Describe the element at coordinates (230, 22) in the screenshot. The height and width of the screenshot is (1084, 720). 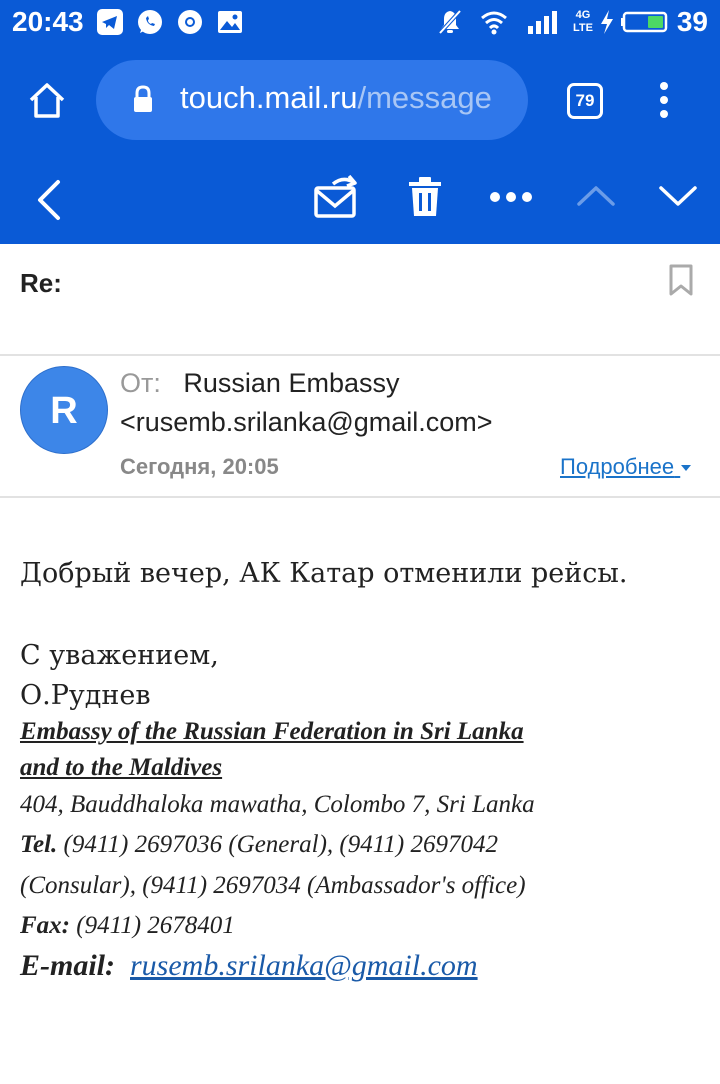
I see `gallery-icon` at that location.